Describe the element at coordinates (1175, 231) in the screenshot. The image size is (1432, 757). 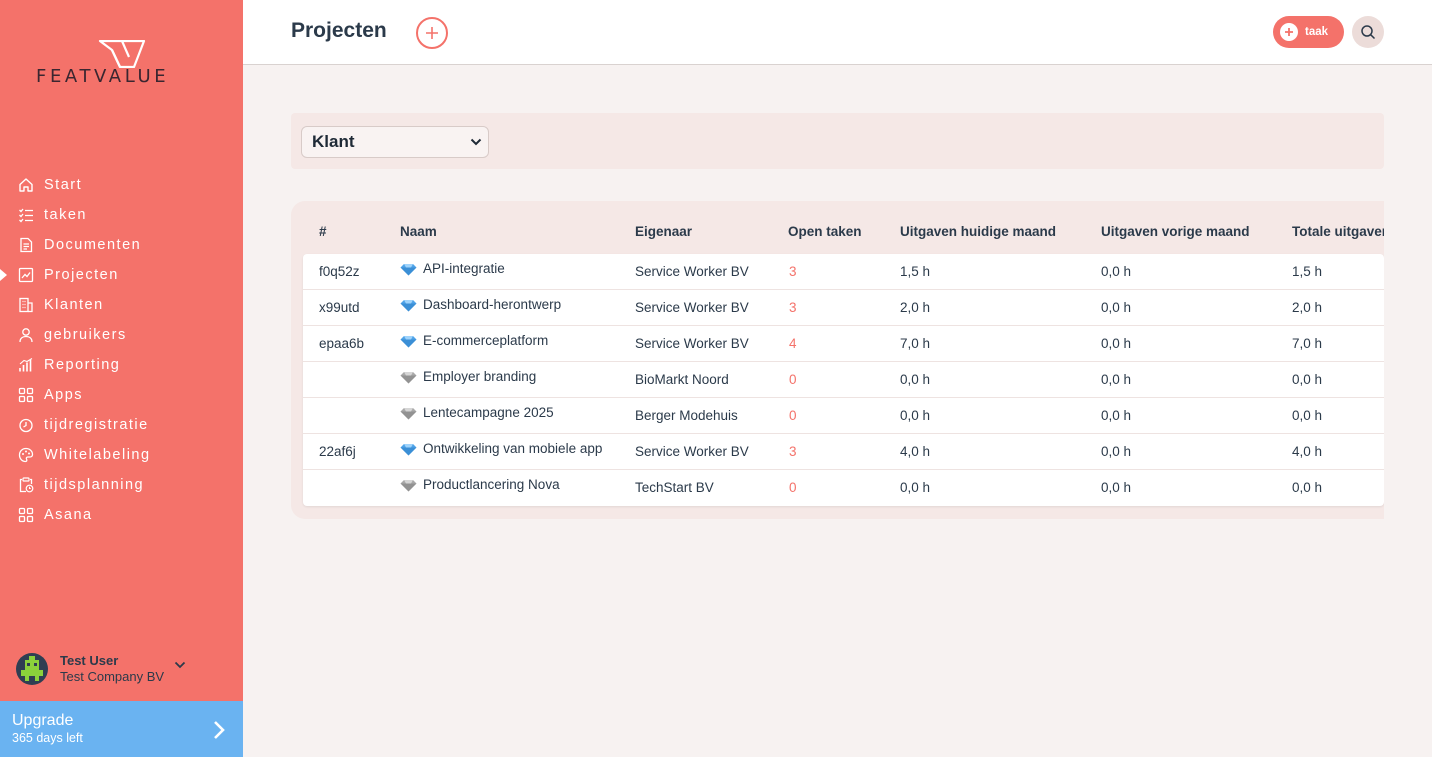
I see `column-header-previous-month: Uitgaven vorige maand` at that location.